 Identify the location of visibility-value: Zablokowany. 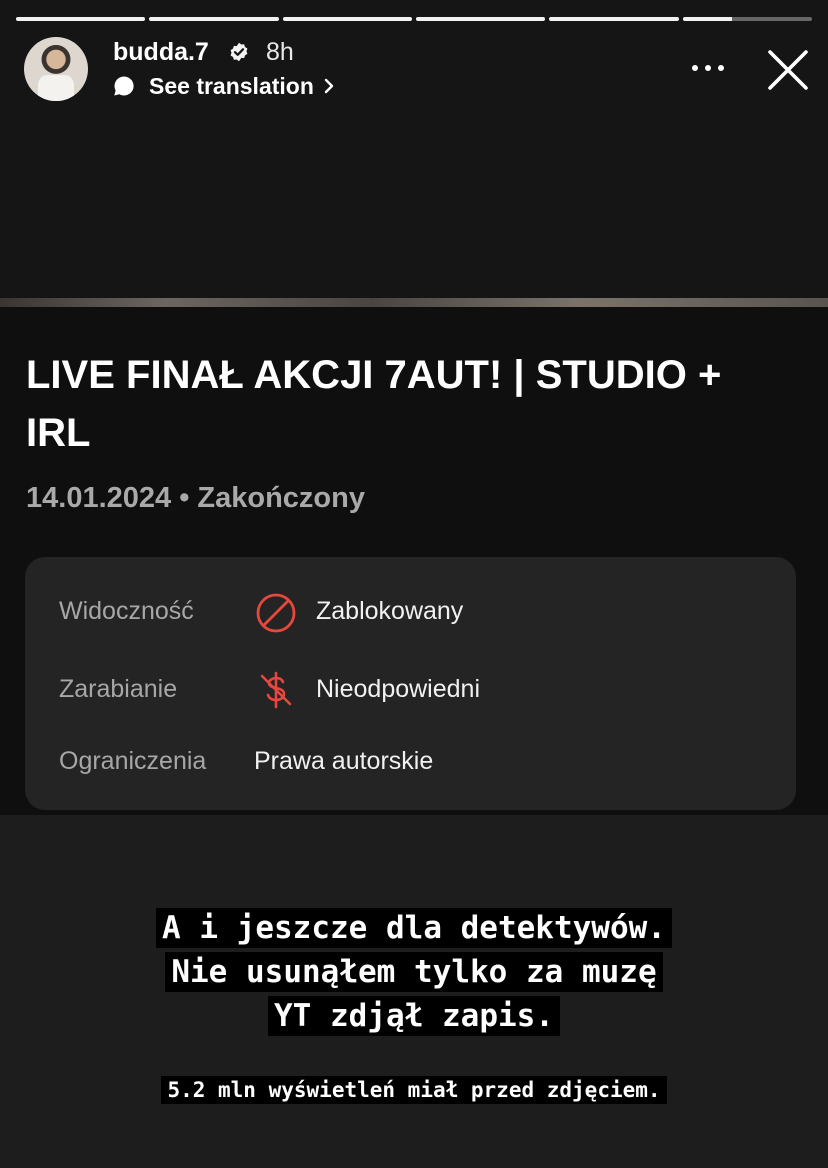
(390, 611).